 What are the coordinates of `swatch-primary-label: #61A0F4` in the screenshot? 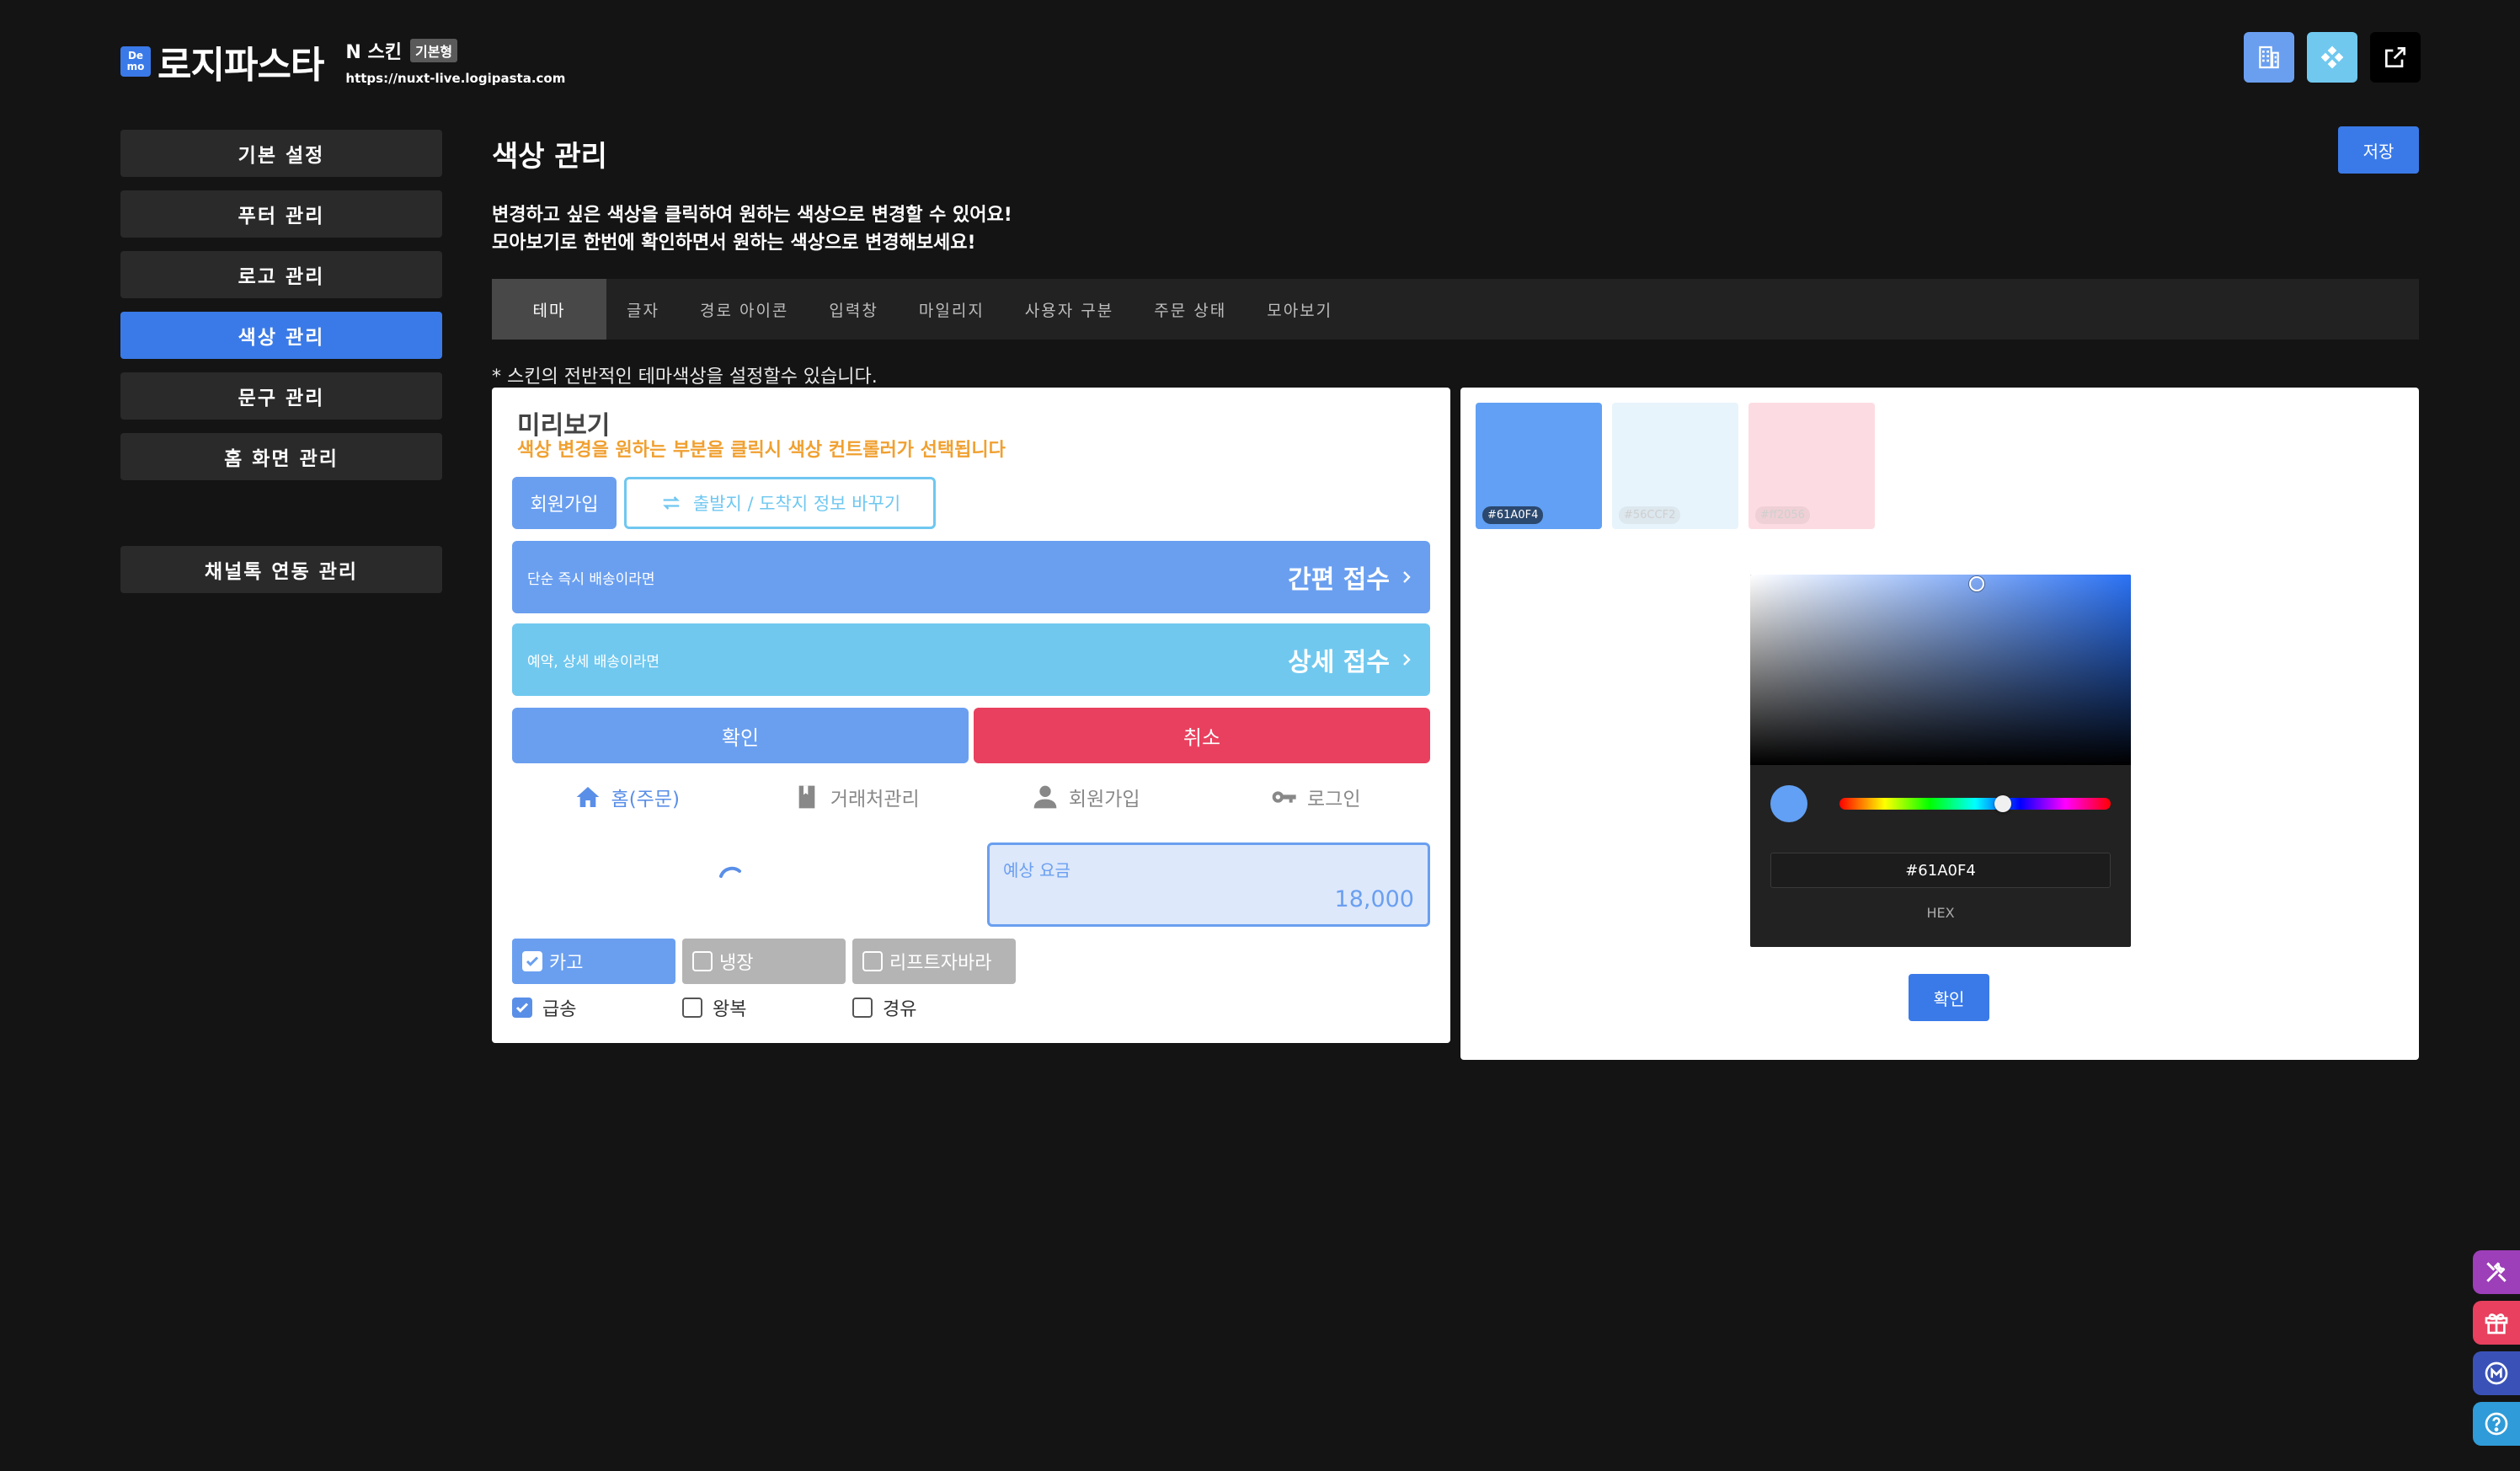 It's located at (1513, 515).